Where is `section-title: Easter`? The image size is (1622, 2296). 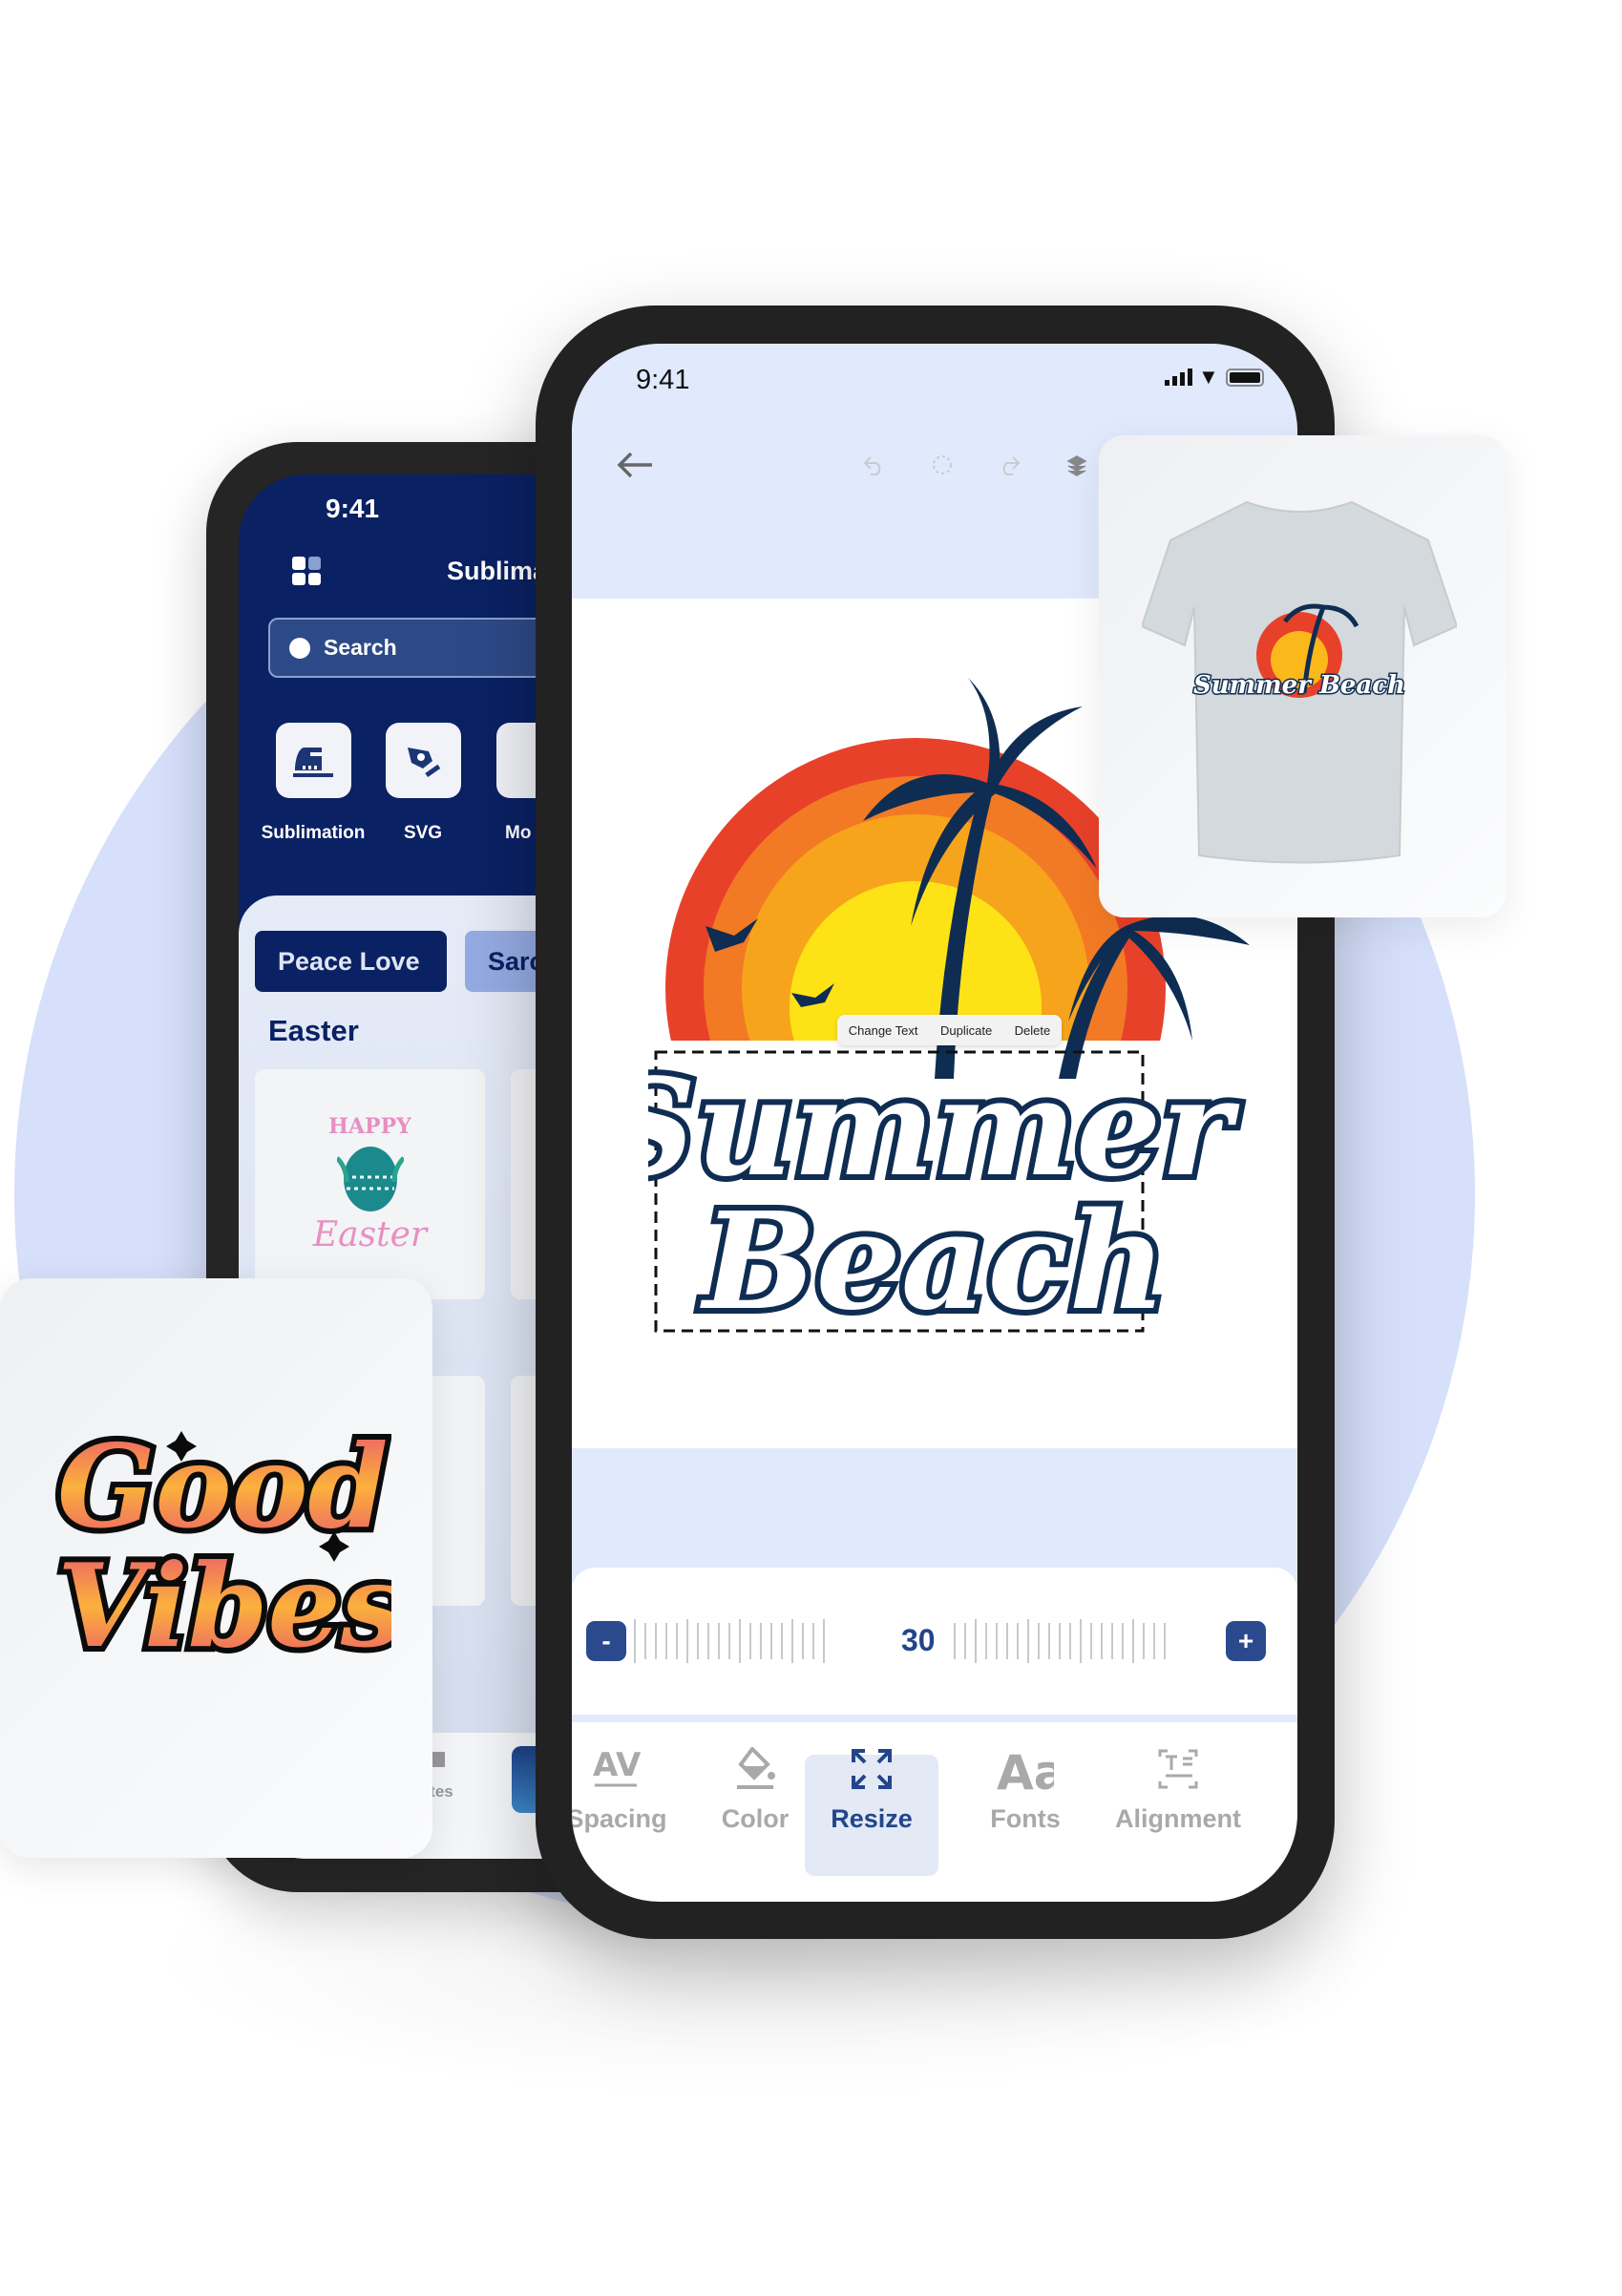
section-title: Easter is located at coordinates (313, 1031).